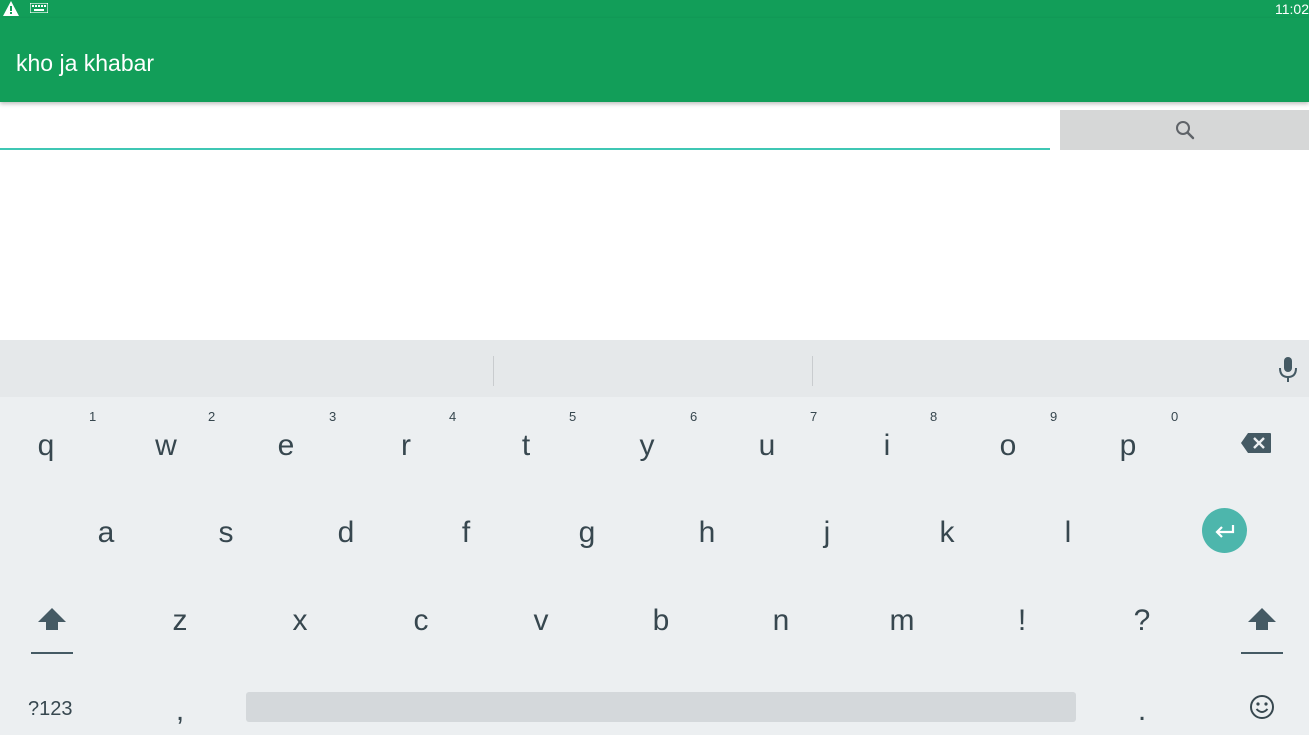  I want to click on key-e: e, so click(286, 446).